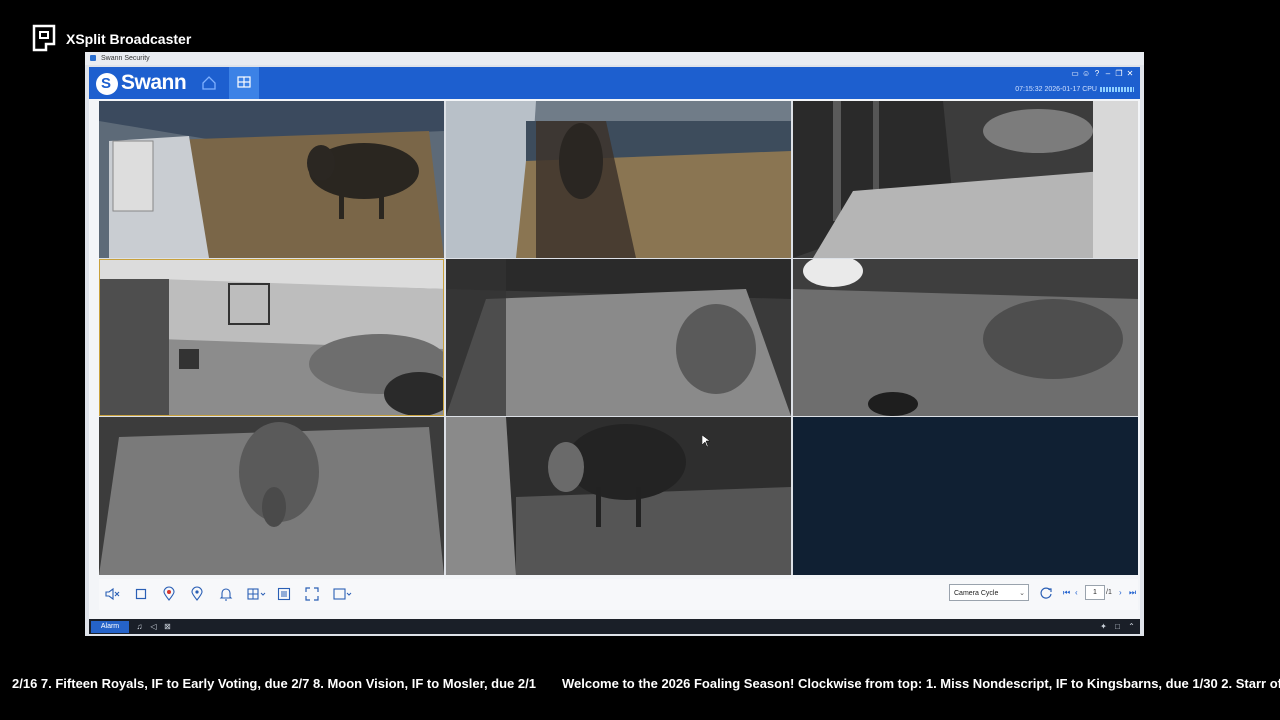  I want to click on page-total: /1, so click(1109, 592).